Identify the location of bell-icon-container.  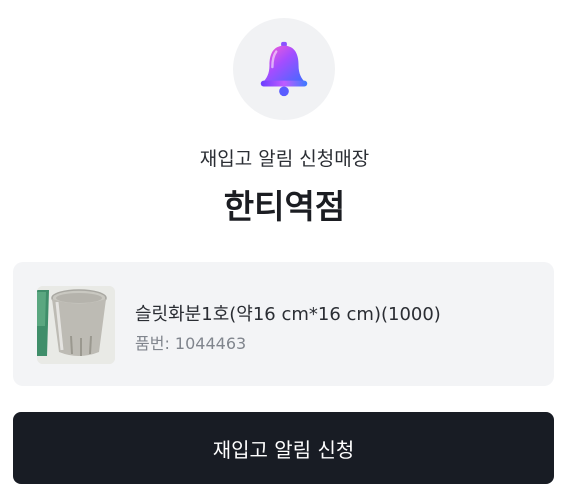
(284, 69).